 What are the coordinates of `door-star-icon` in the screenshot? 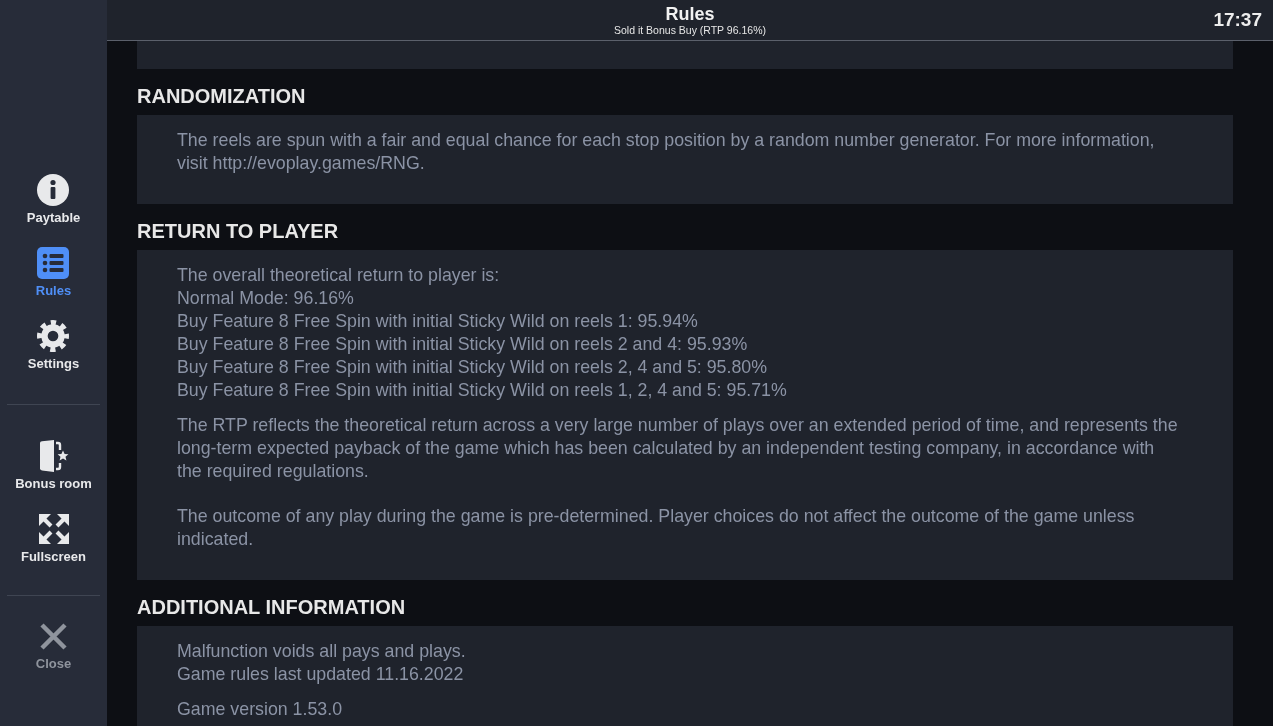 It's located at (53, 456).